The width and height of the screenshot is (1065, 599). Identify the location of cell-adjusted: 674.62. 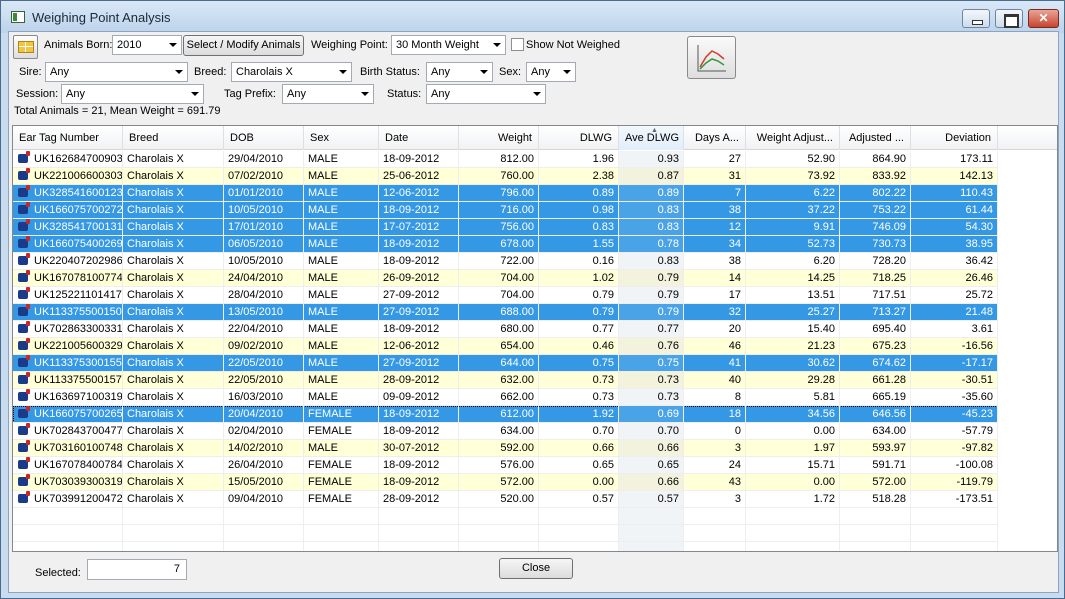
(875, 363).